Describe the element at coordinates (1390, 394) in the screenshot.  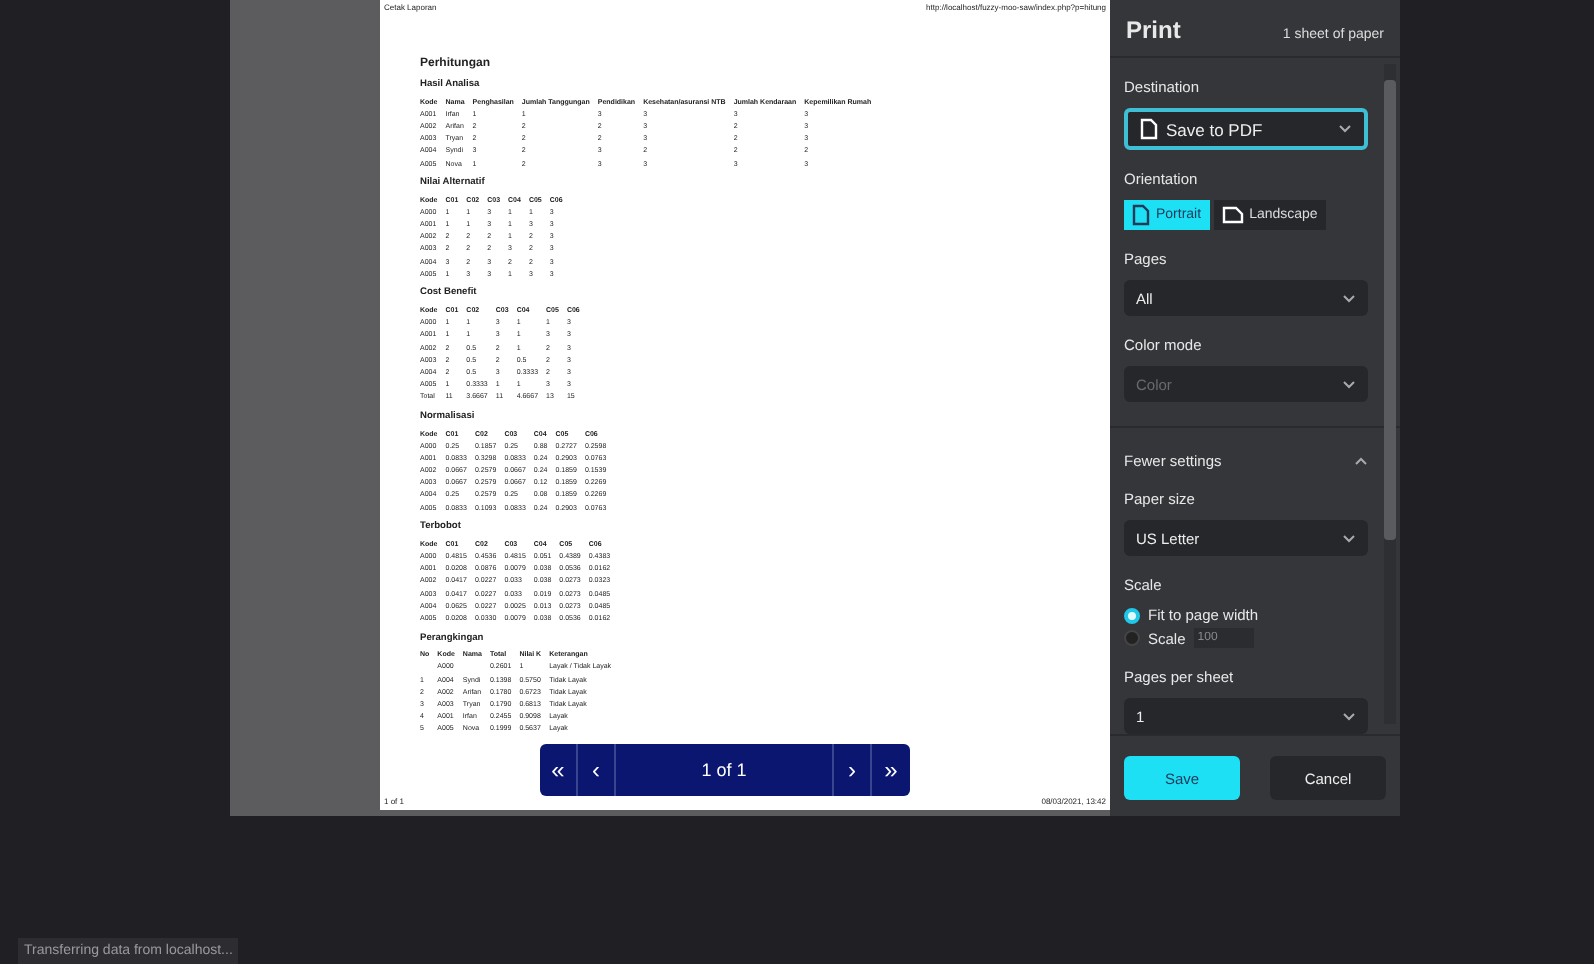
I see `scrollbar` at that location.